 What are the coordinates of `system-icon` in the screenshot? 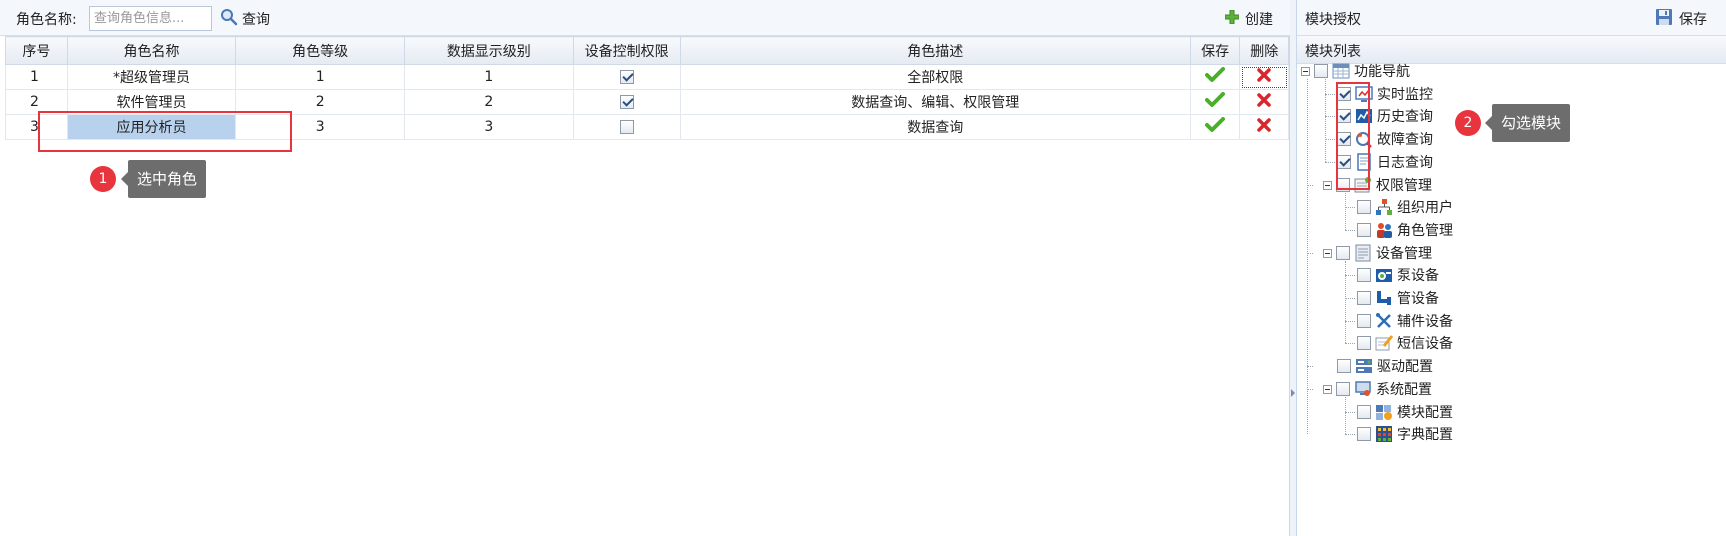 It's located at (1363, 389).